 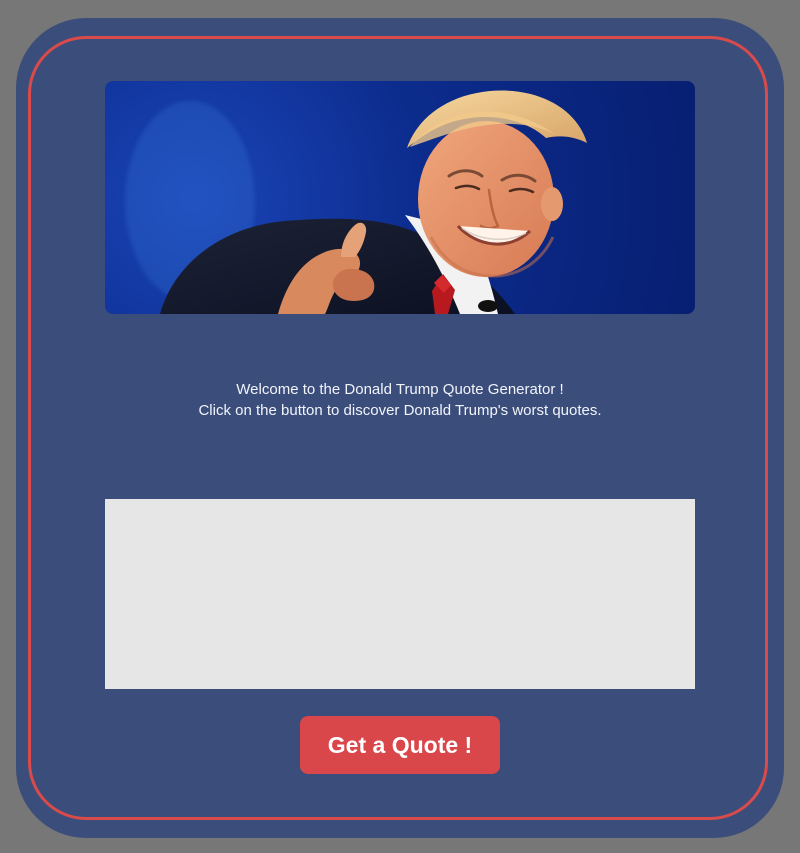 What do you see at coordinates (373, 202) in the screenshot?
I see `trump-portrait` at bounding box center [373, 202].